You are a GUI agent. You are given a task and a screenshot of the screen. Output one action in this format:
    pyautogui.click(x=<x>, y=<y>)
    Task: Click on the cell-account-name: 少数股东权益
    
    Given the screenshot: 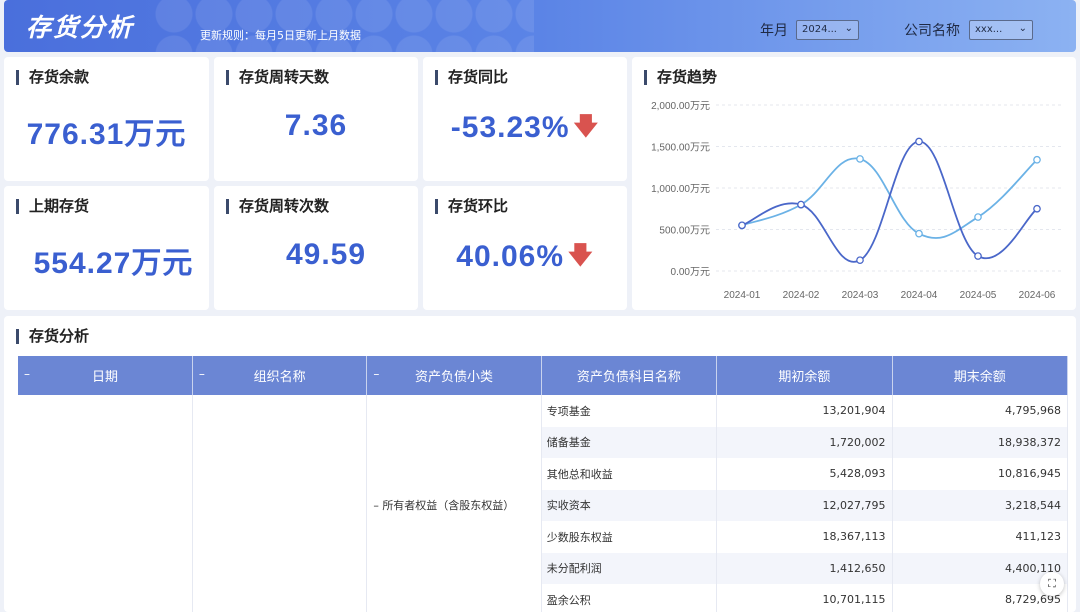 What is the action you would take?
    pyautogui.click(x=629, y=537)
    